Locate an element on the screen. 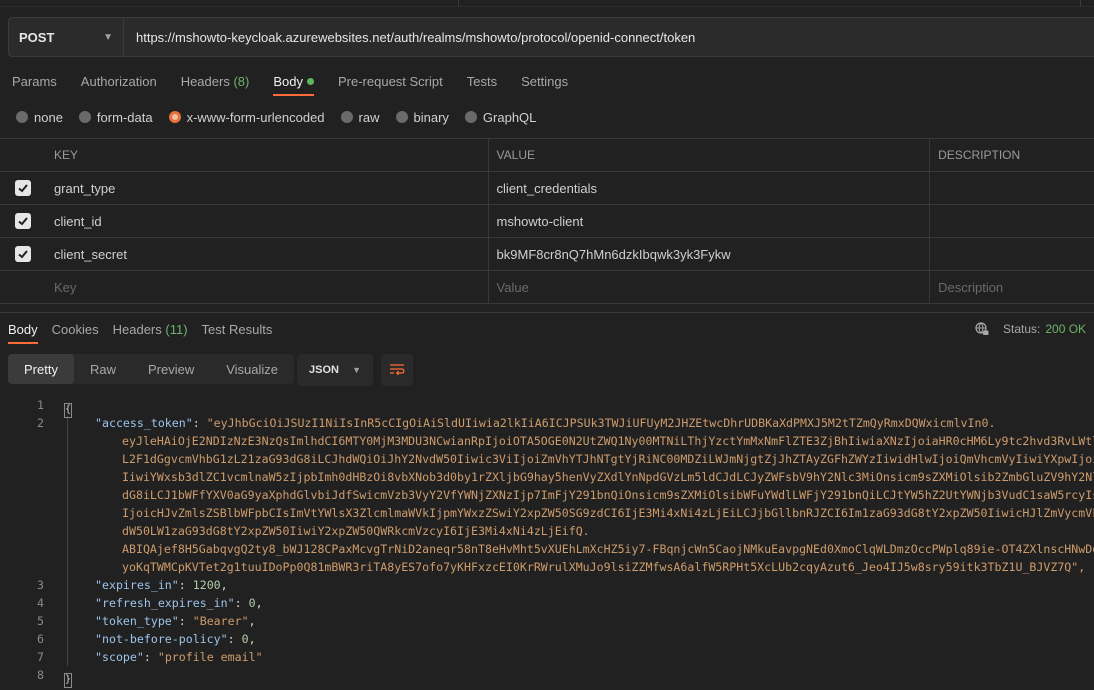 The width and height of the screenshot is (1094, 690). wrap-lines-button is located at coordinates (397, 370).